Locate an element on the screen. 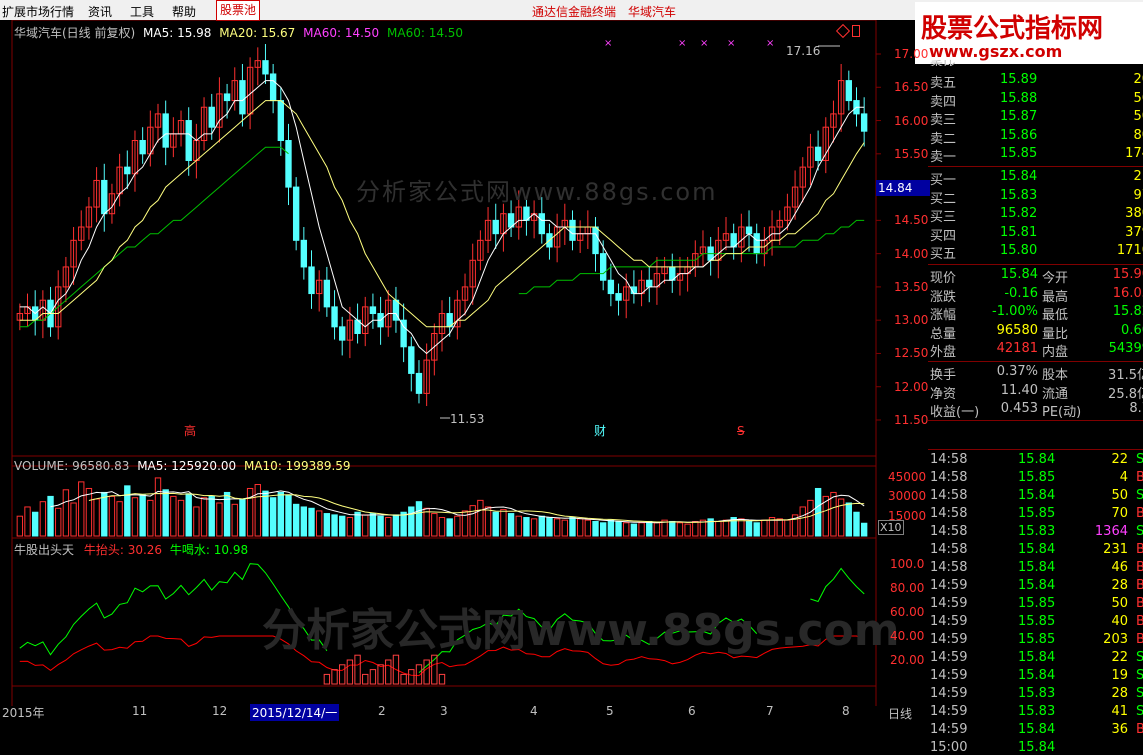 The image size is (1143, 755). trade-volume: 1364 is located at coordinates (1111, 531).